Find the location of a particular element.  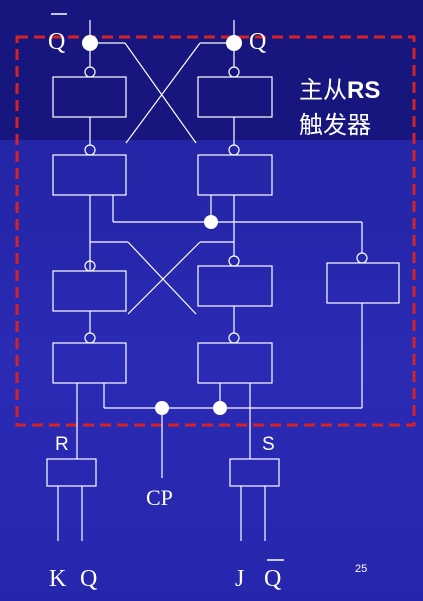

cp-label: CP is located at coordinates (159, 497).